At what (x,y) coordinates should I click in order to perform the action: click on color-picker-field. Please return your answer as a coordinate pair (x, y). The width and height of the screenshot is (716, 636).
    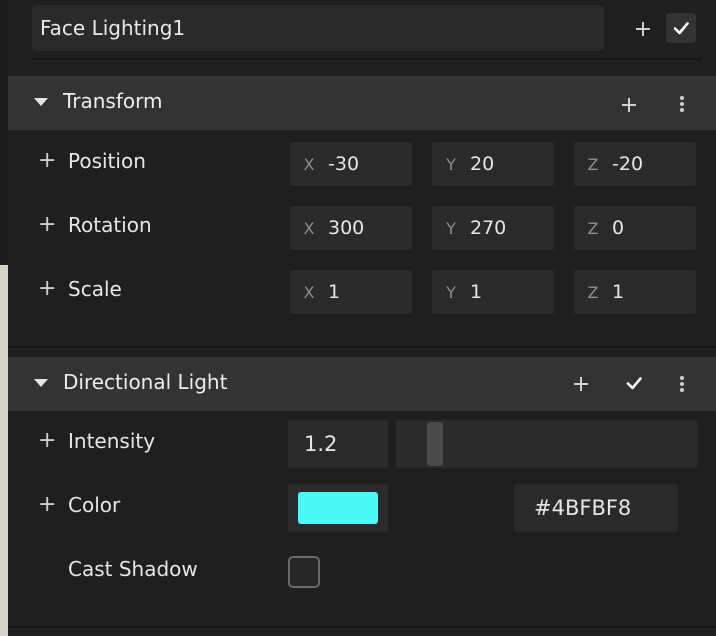
    Looking at the image, I should click on (338, 508).